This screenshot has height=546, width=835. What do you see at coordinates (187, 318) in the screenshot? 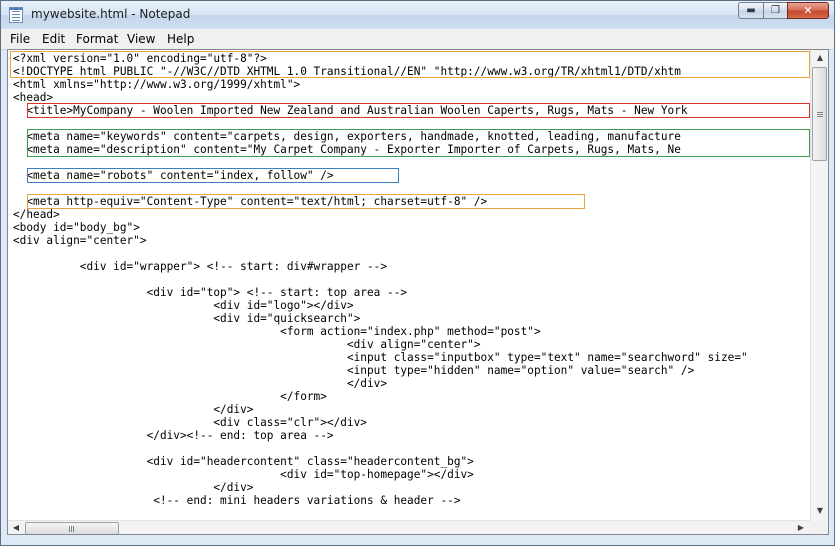
I see `code-line: <div id="quicksearch">` at bounding box center [187, 318].